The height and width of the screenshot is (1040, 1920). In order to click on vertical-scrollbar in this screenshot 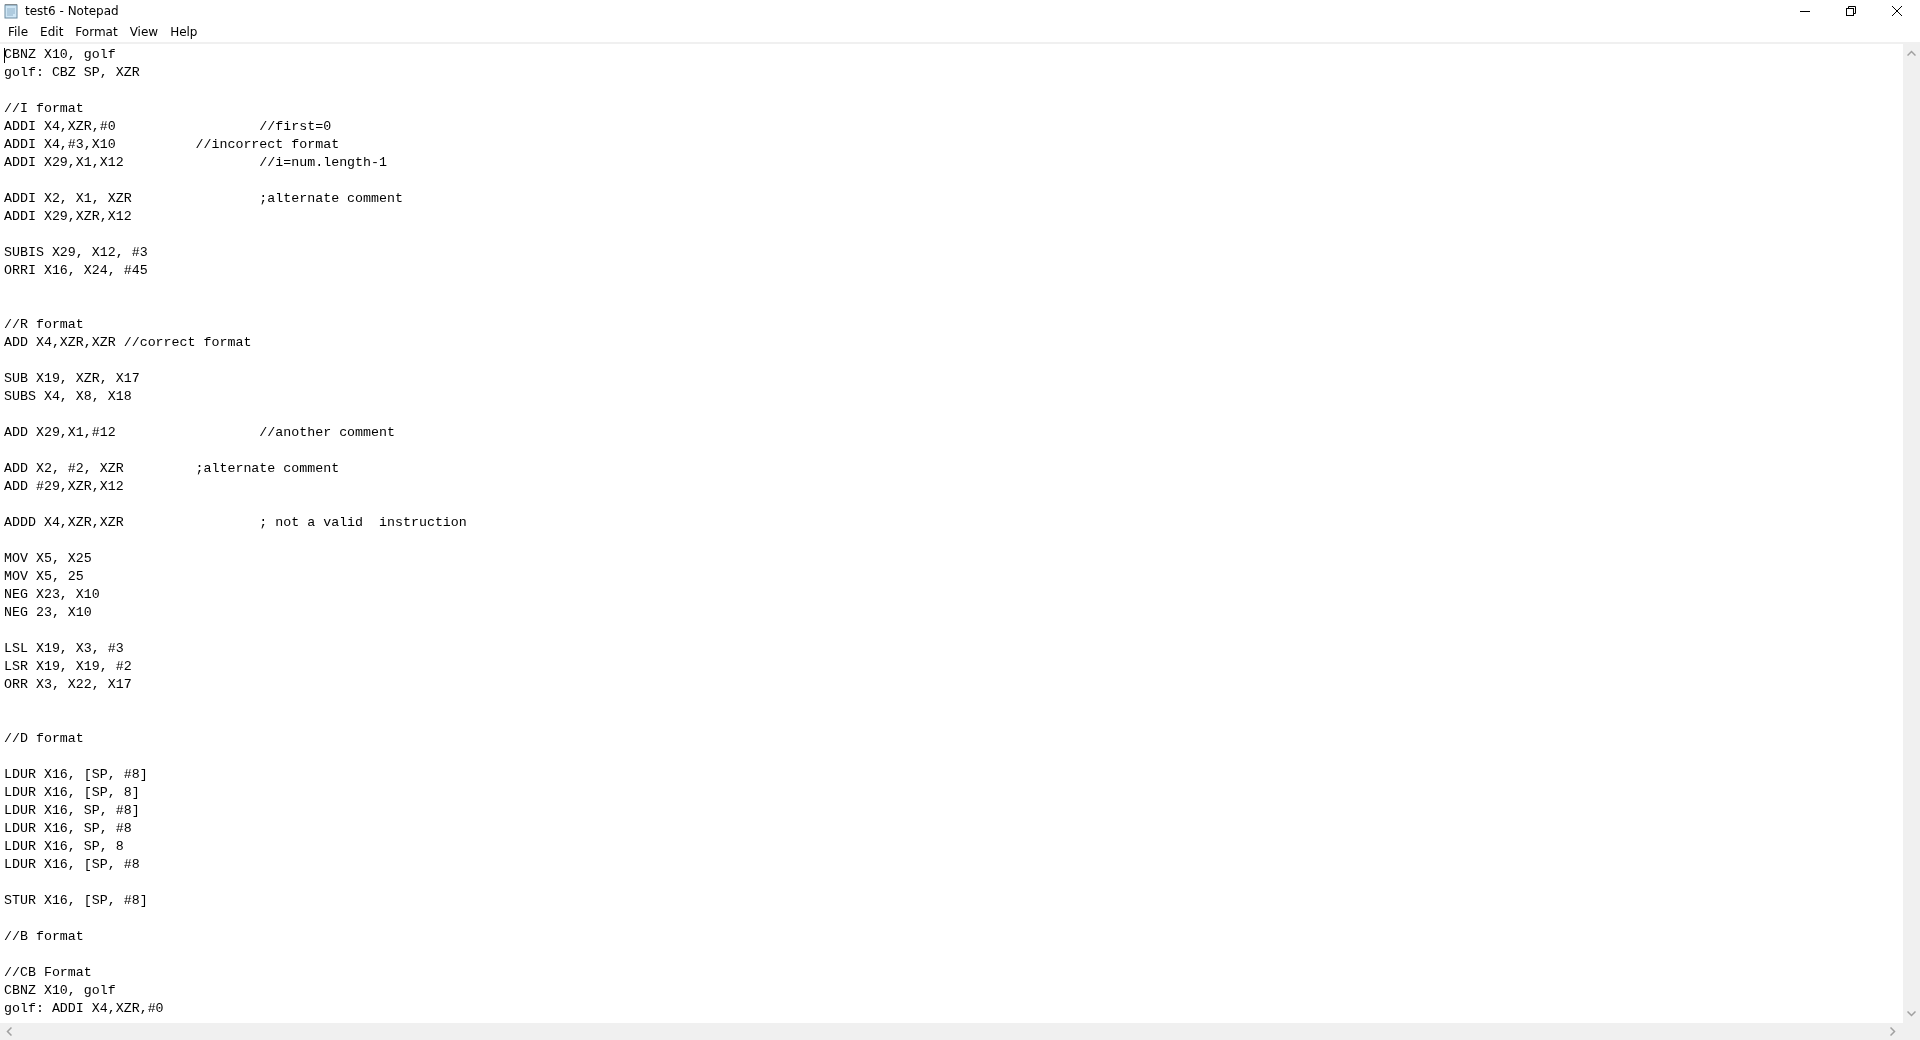, I will do `click(1911, 533)`.